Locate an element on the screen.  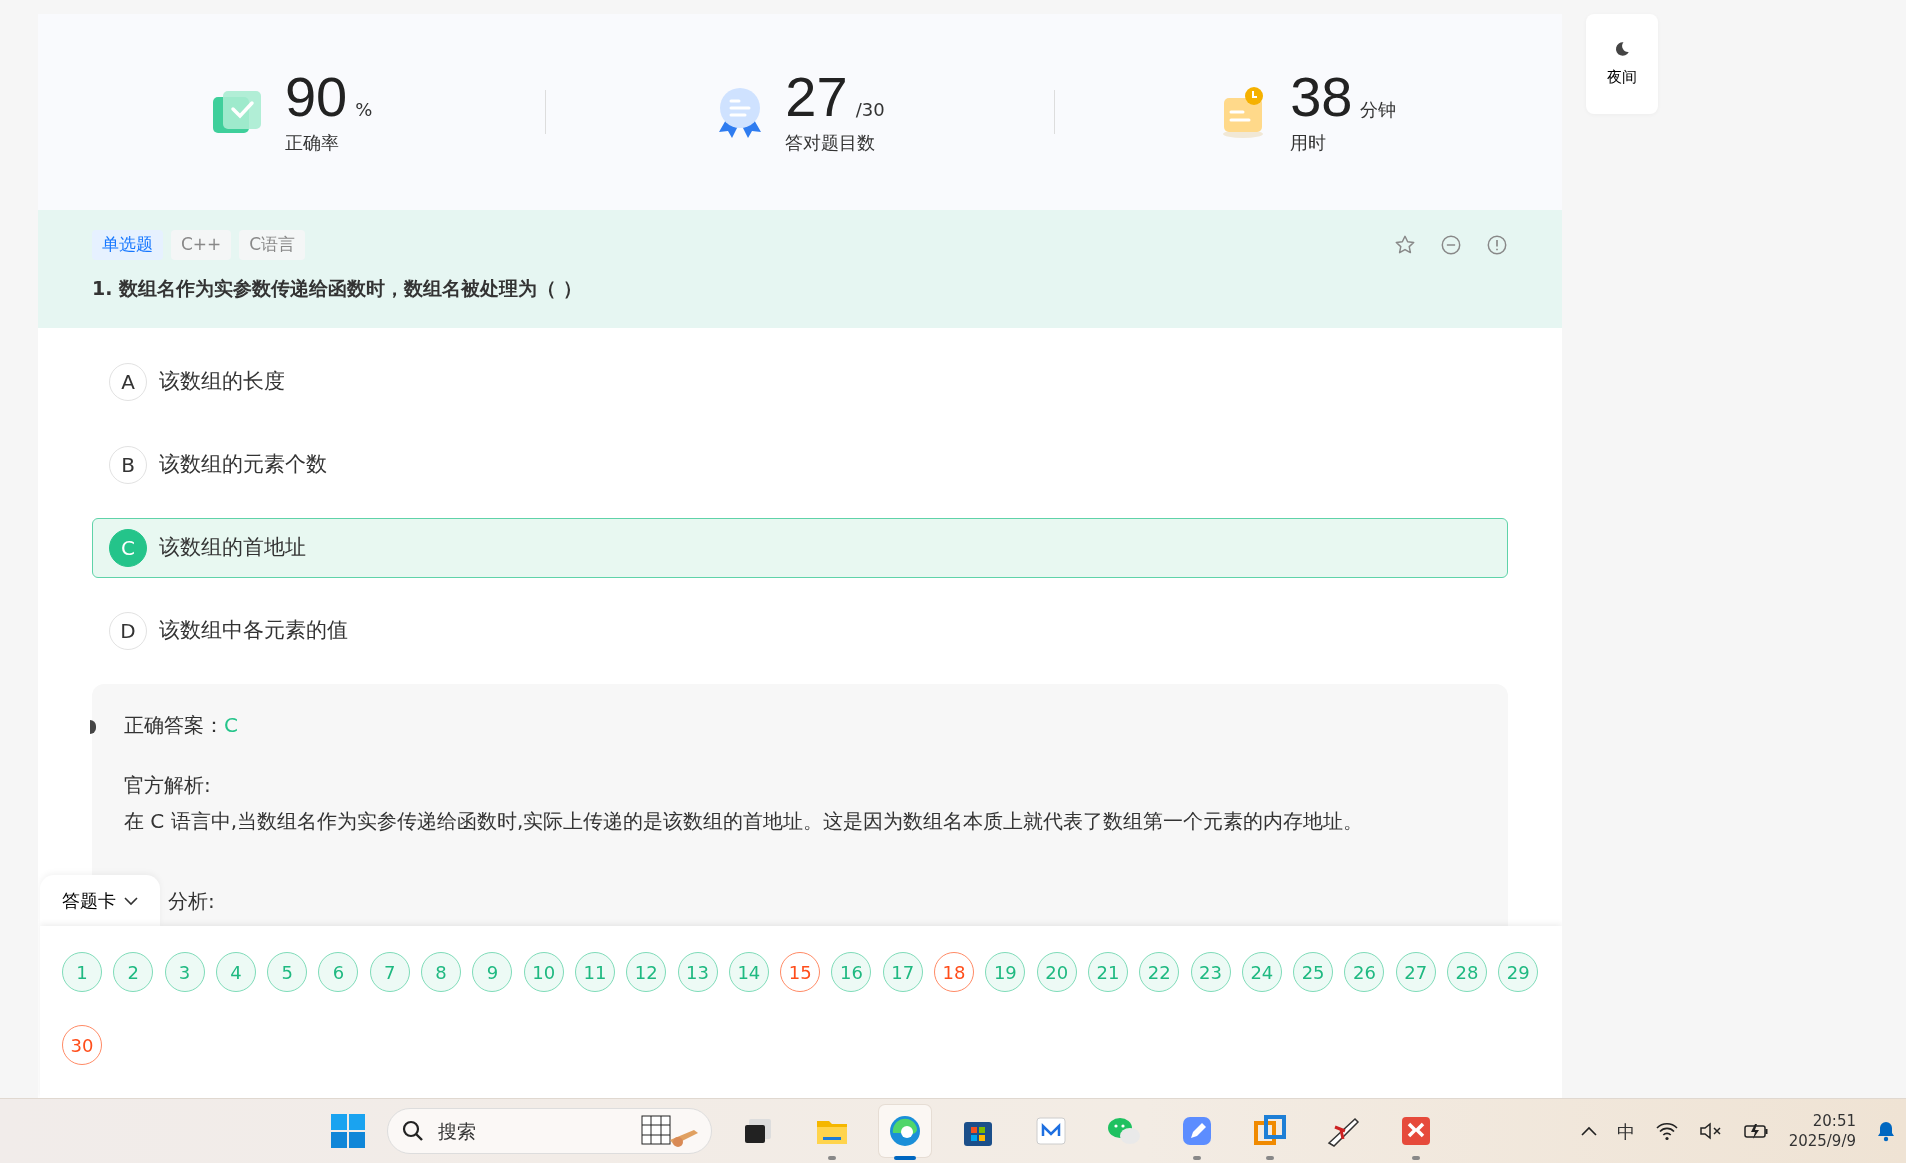
question-number: 3 is located at coordinates (184, 972).